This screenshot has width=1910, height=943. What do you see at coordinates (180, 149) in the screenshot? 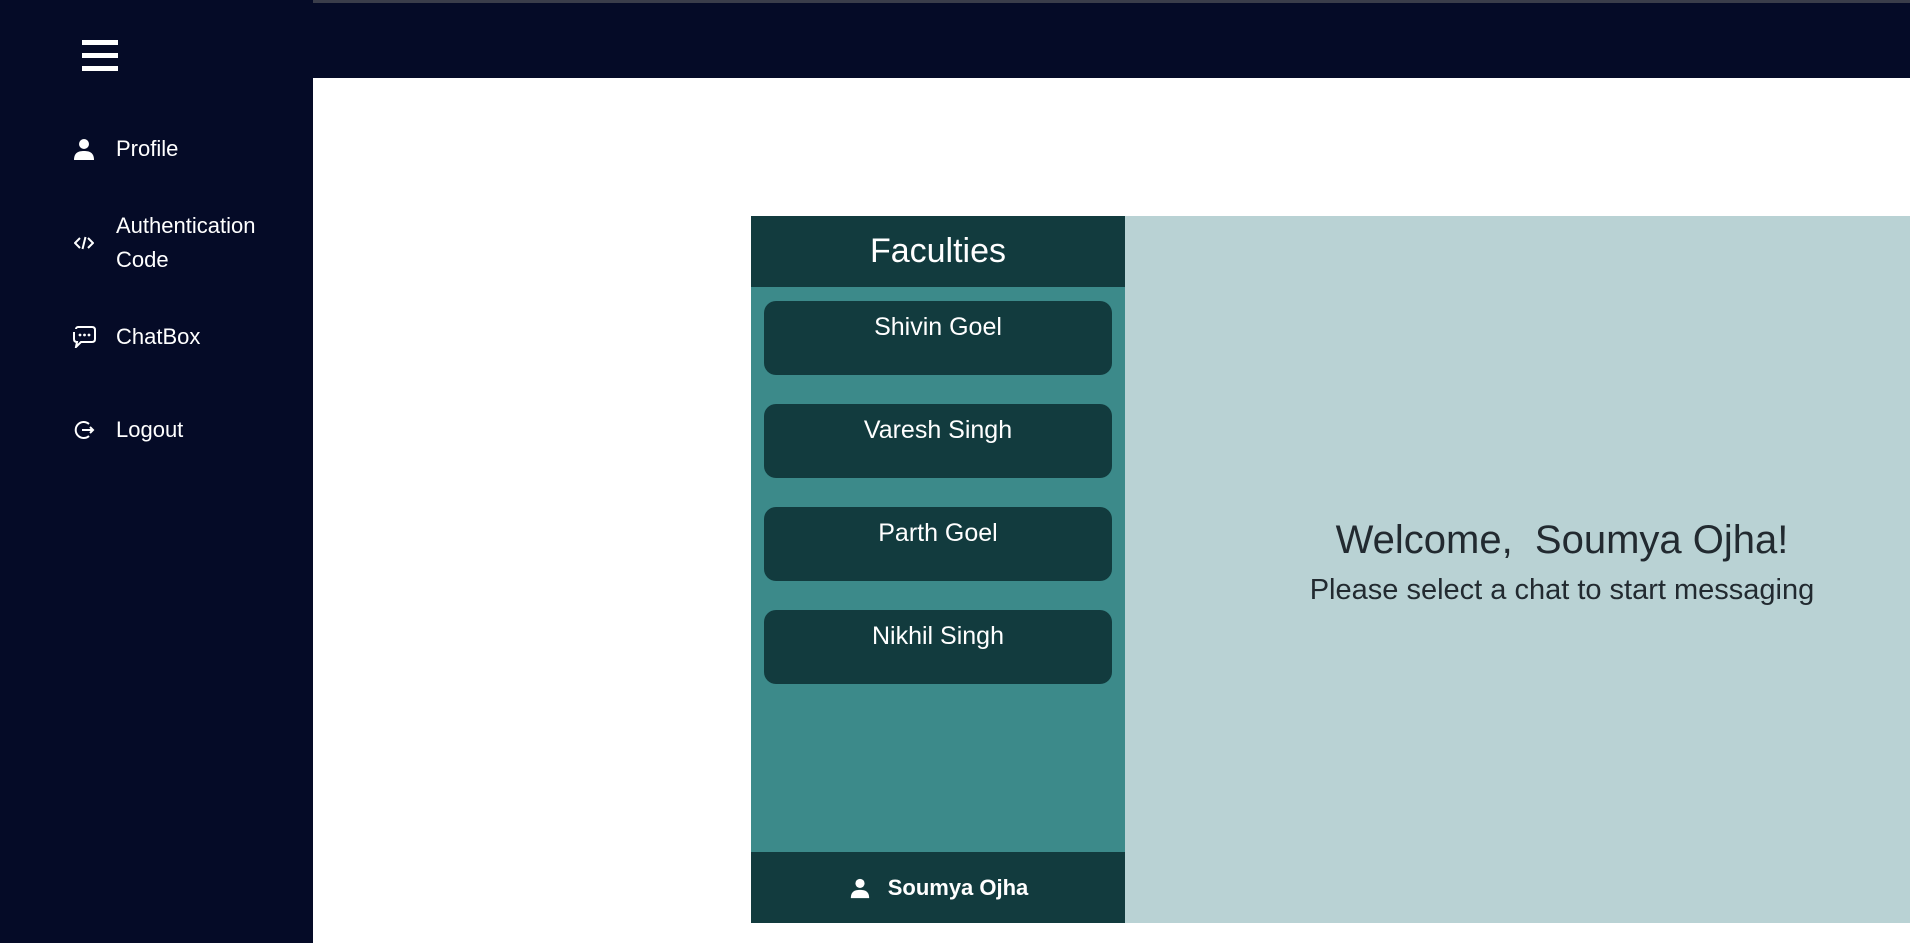
I see `sidebar-item-profile: Profile` at bounding box center [180, 149].